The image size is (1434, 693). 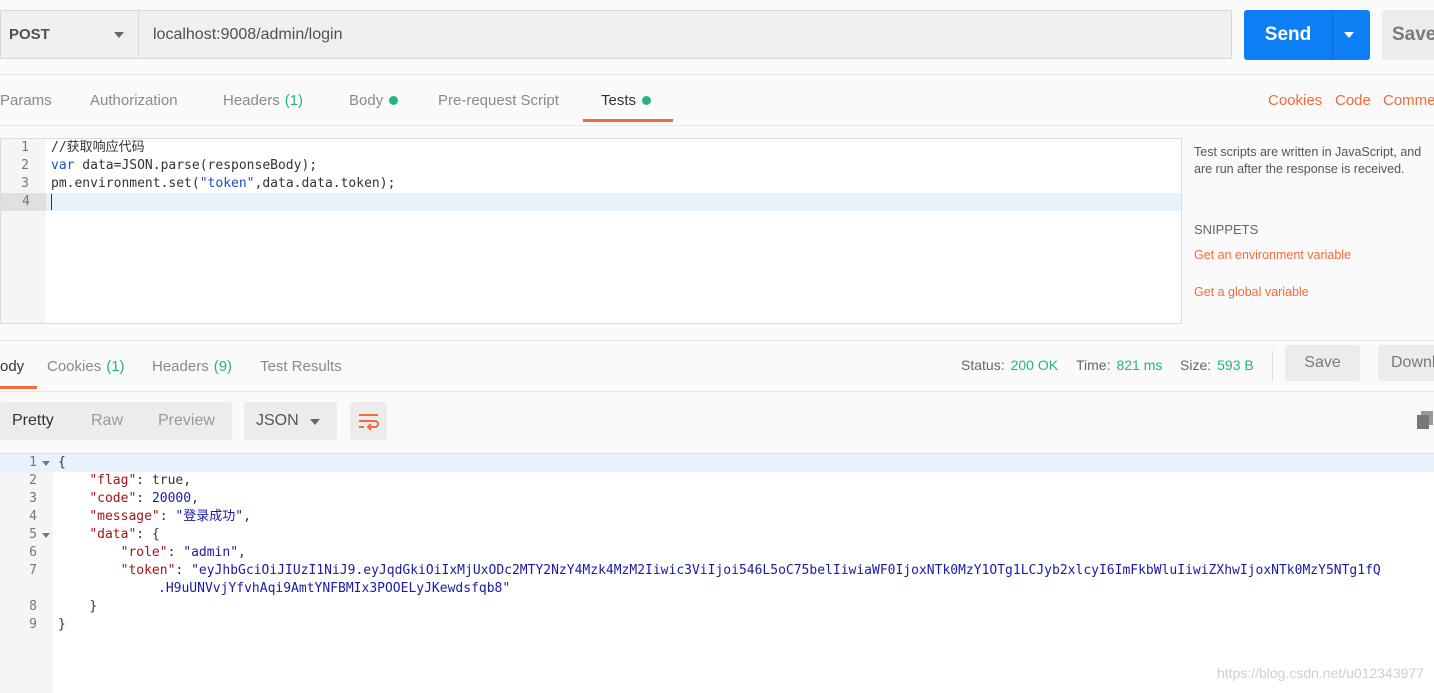 I want to click on json-value: 20000, so click(x=171, y=498).